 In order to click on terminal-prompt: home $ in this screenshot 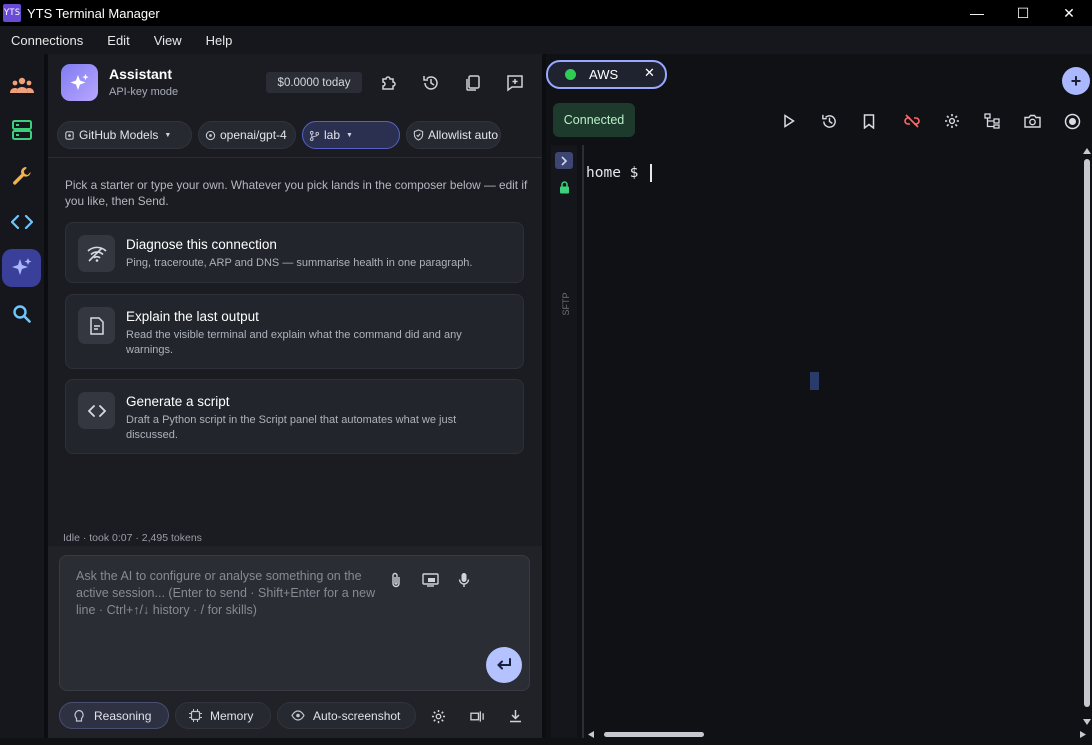, I will do `click(612, 173)`.